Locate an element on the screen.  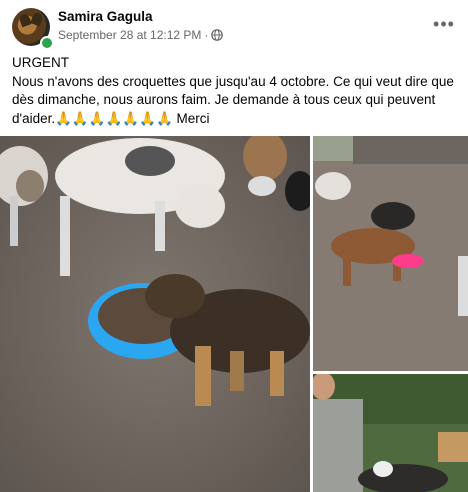
more-options-button: ••• is located at coordinates (444, 24).